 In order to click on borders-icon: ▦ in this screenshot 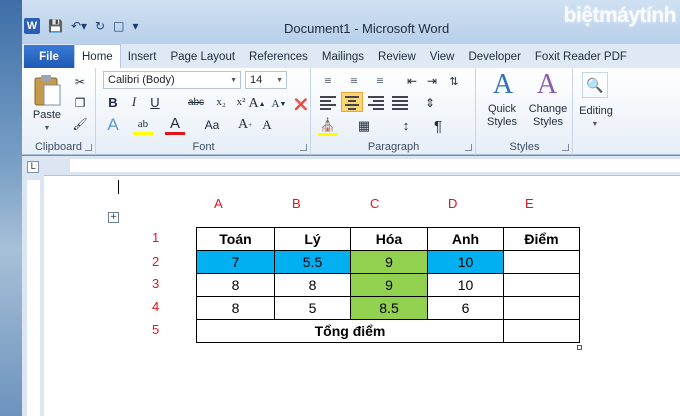, I will do `click(364, 126)`.